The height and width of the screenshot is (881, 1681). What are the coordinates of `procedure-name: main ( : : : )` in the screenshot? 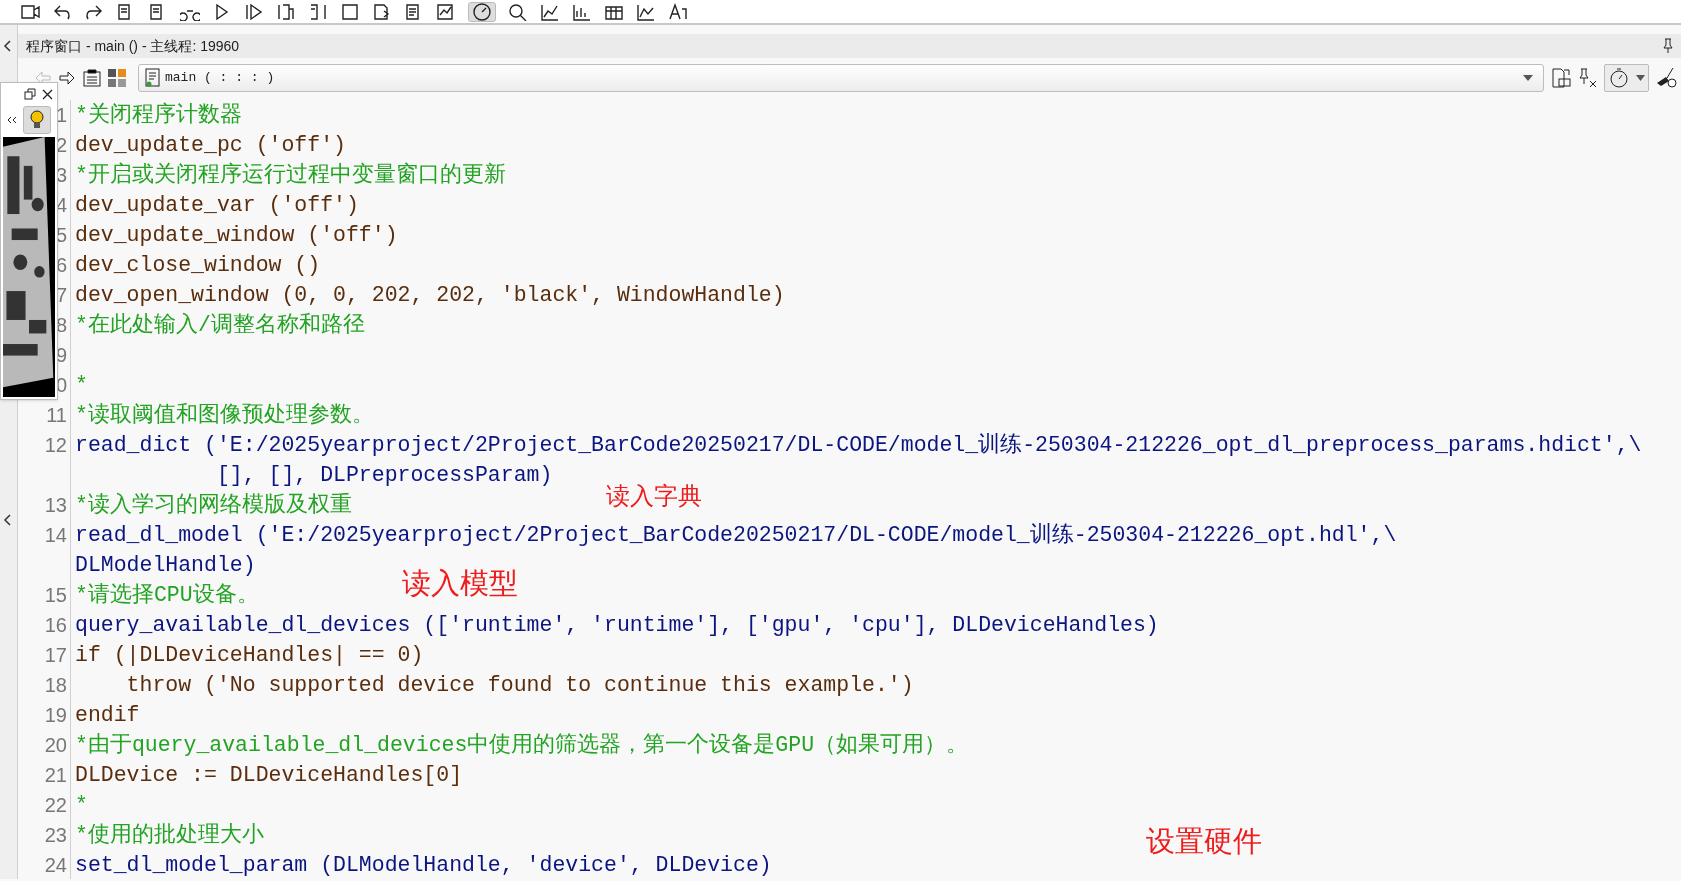 It's located at (220, 78).